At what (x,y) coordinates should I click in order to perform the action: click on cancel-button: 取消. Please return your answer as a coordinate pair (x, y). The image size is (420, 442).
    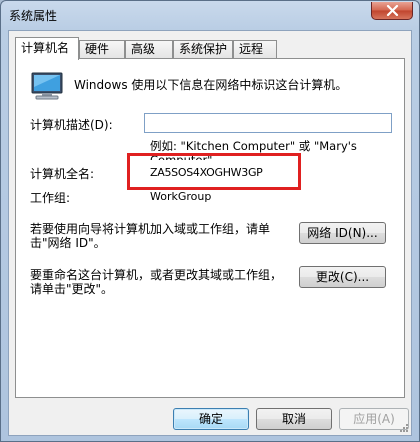
    Looking at the image, I should click on (294, 419).